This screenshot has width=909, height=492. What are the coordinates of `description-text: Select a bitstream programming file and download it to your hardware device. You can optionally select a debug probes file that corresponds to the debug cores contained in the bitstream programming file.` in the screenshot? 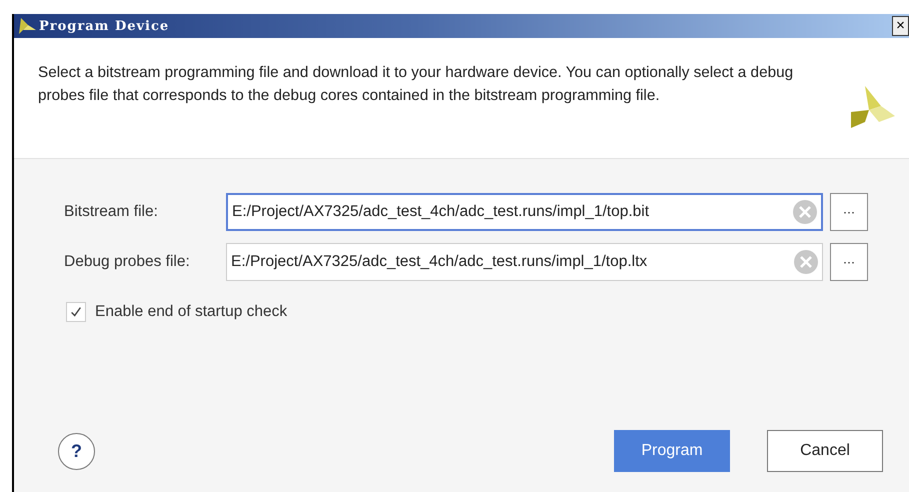 It's located at (416, 84).